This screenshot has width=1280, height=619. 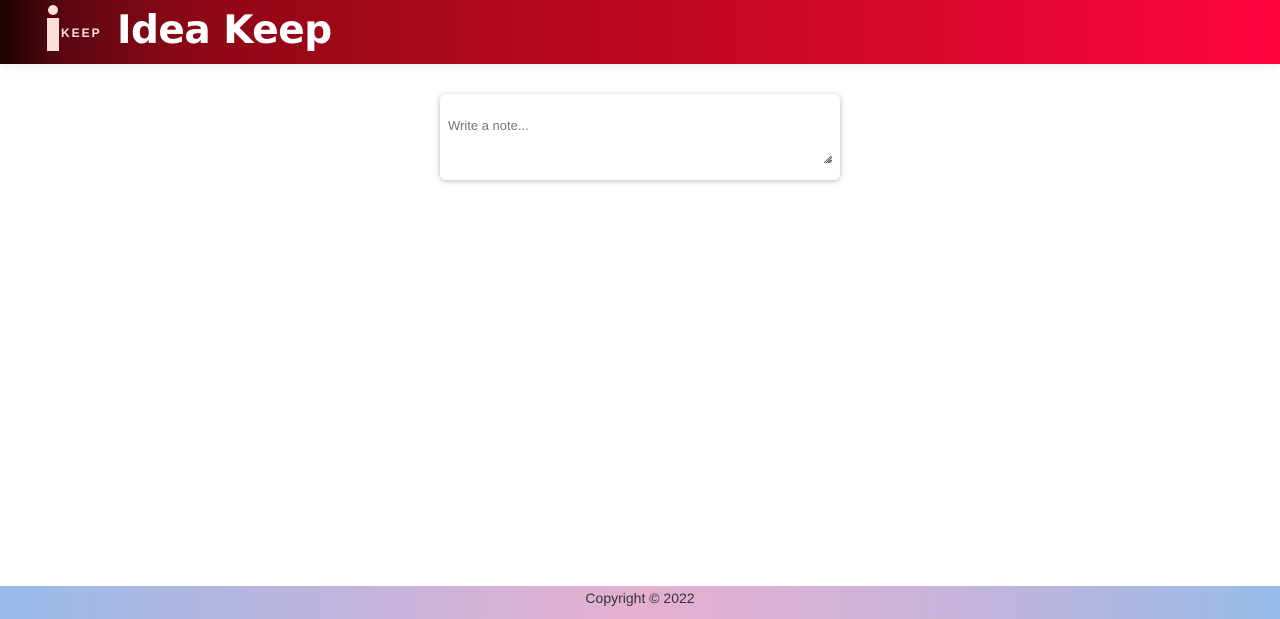 I want to click on app-footer: Copyright © 2022, so click(x=640, y=602).